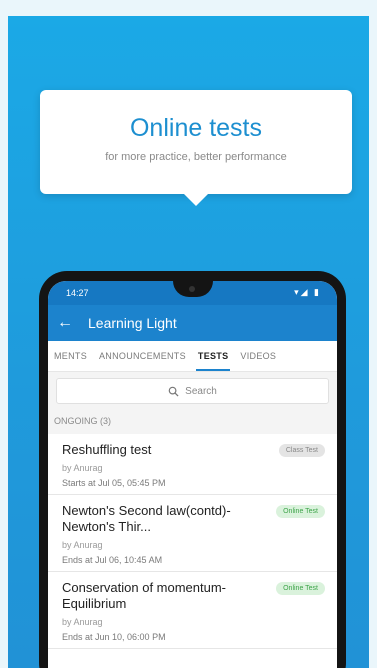 The width and height of the screenshot is (377, 668). What do you see at coordinates (173, 391) in the screenshot?
I see `search-icon` at bounding box center [173, 391].